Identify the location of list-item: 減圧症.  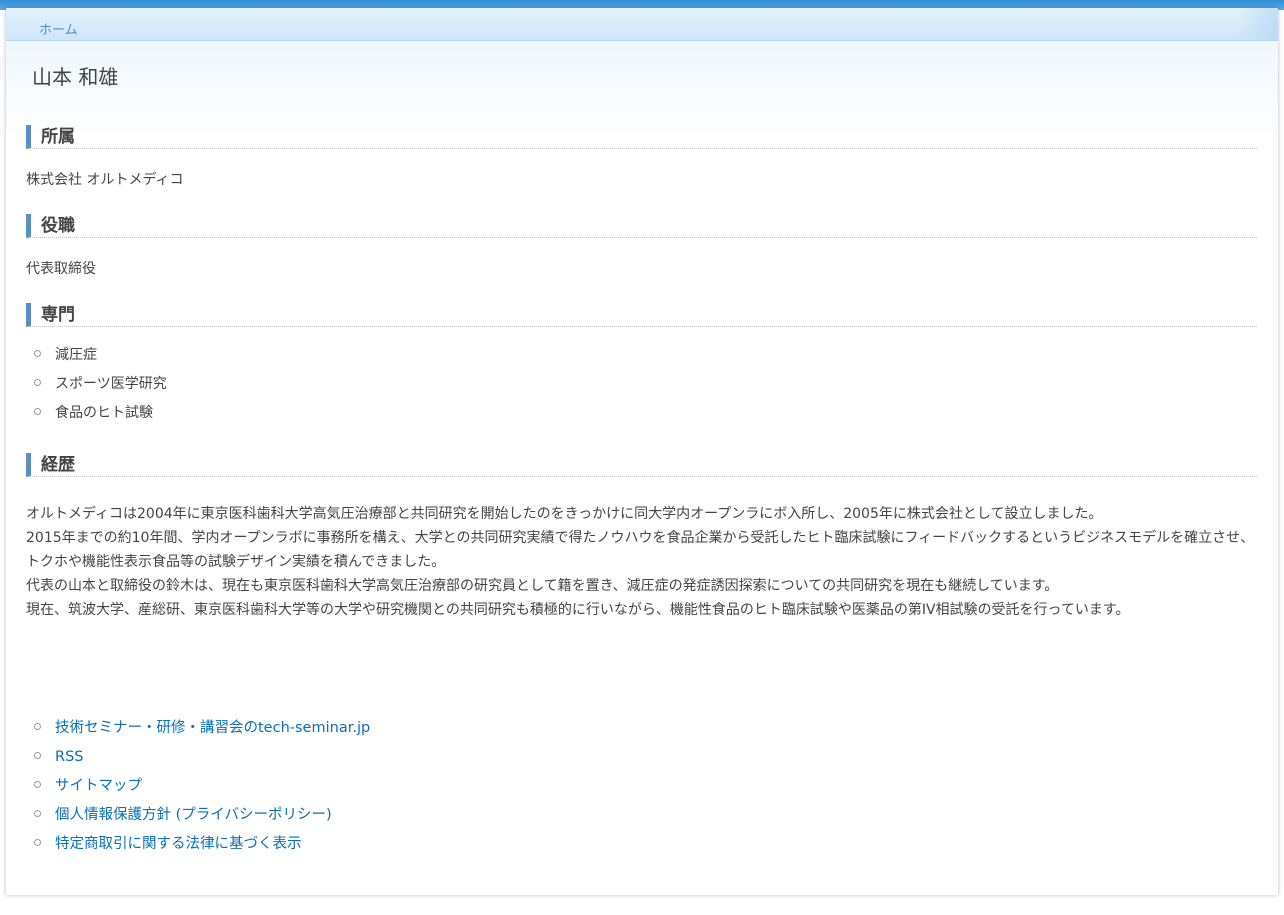
(96, 355).